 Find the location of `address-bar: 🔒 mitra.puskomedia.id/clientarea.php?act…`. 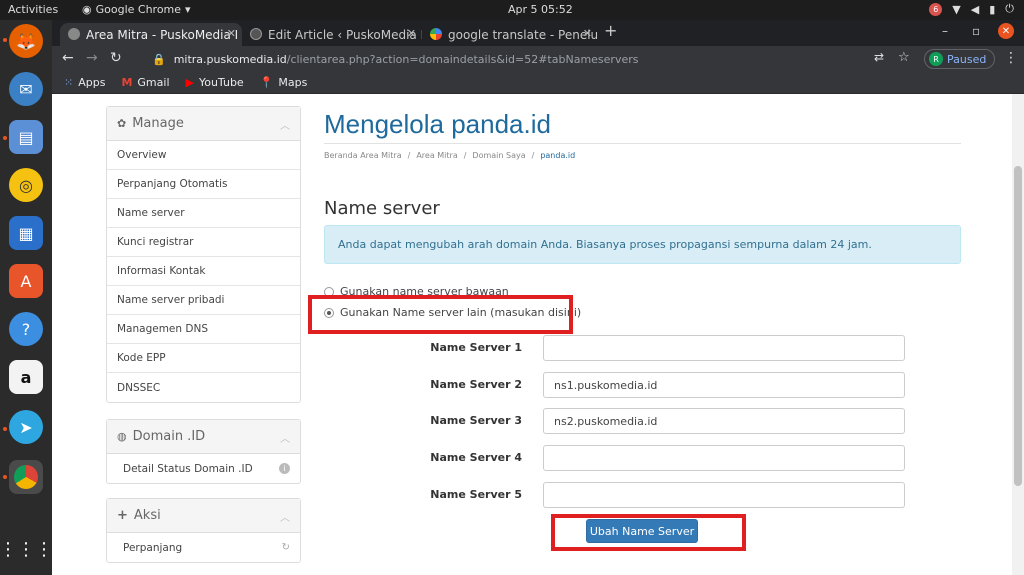

address-bar: 🔒 mitra.puskomedia.id/clientarea.php?act… is located at coordinates (548, 59).